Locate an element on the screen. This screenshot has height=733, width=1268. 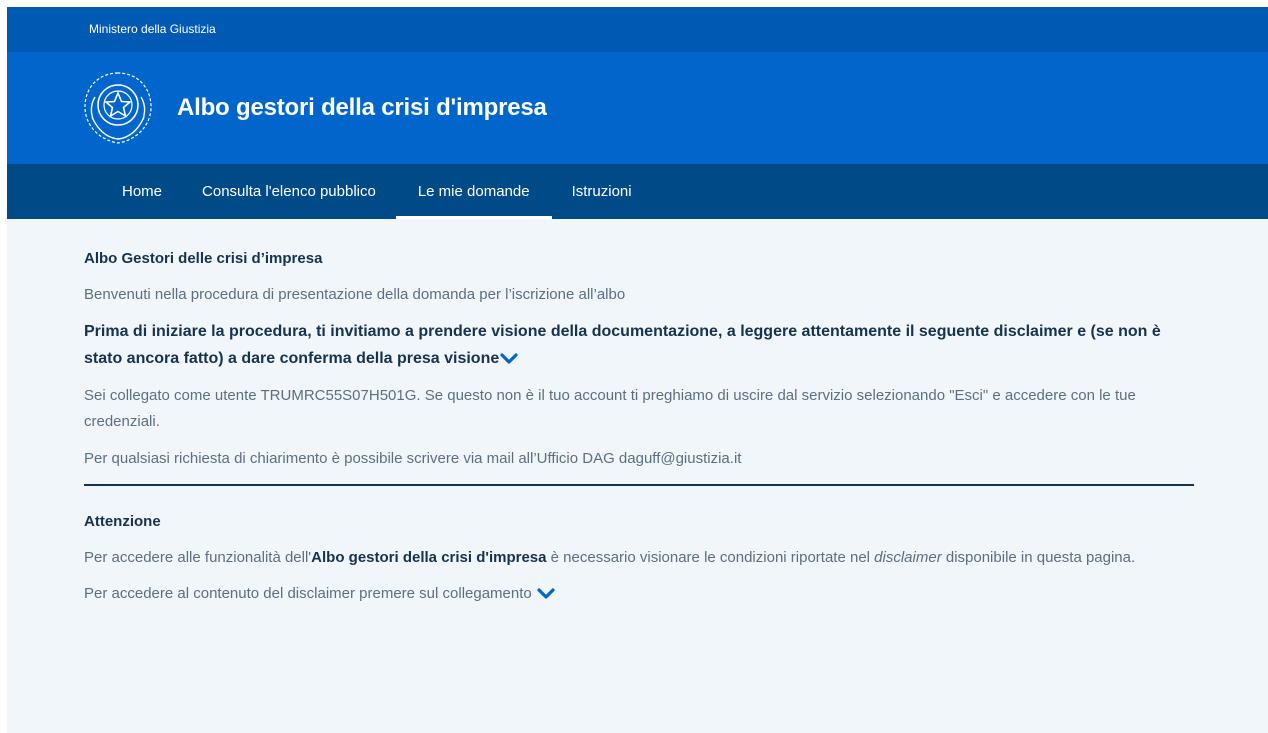
nav-home: Home is located at coordinates (143, 191).